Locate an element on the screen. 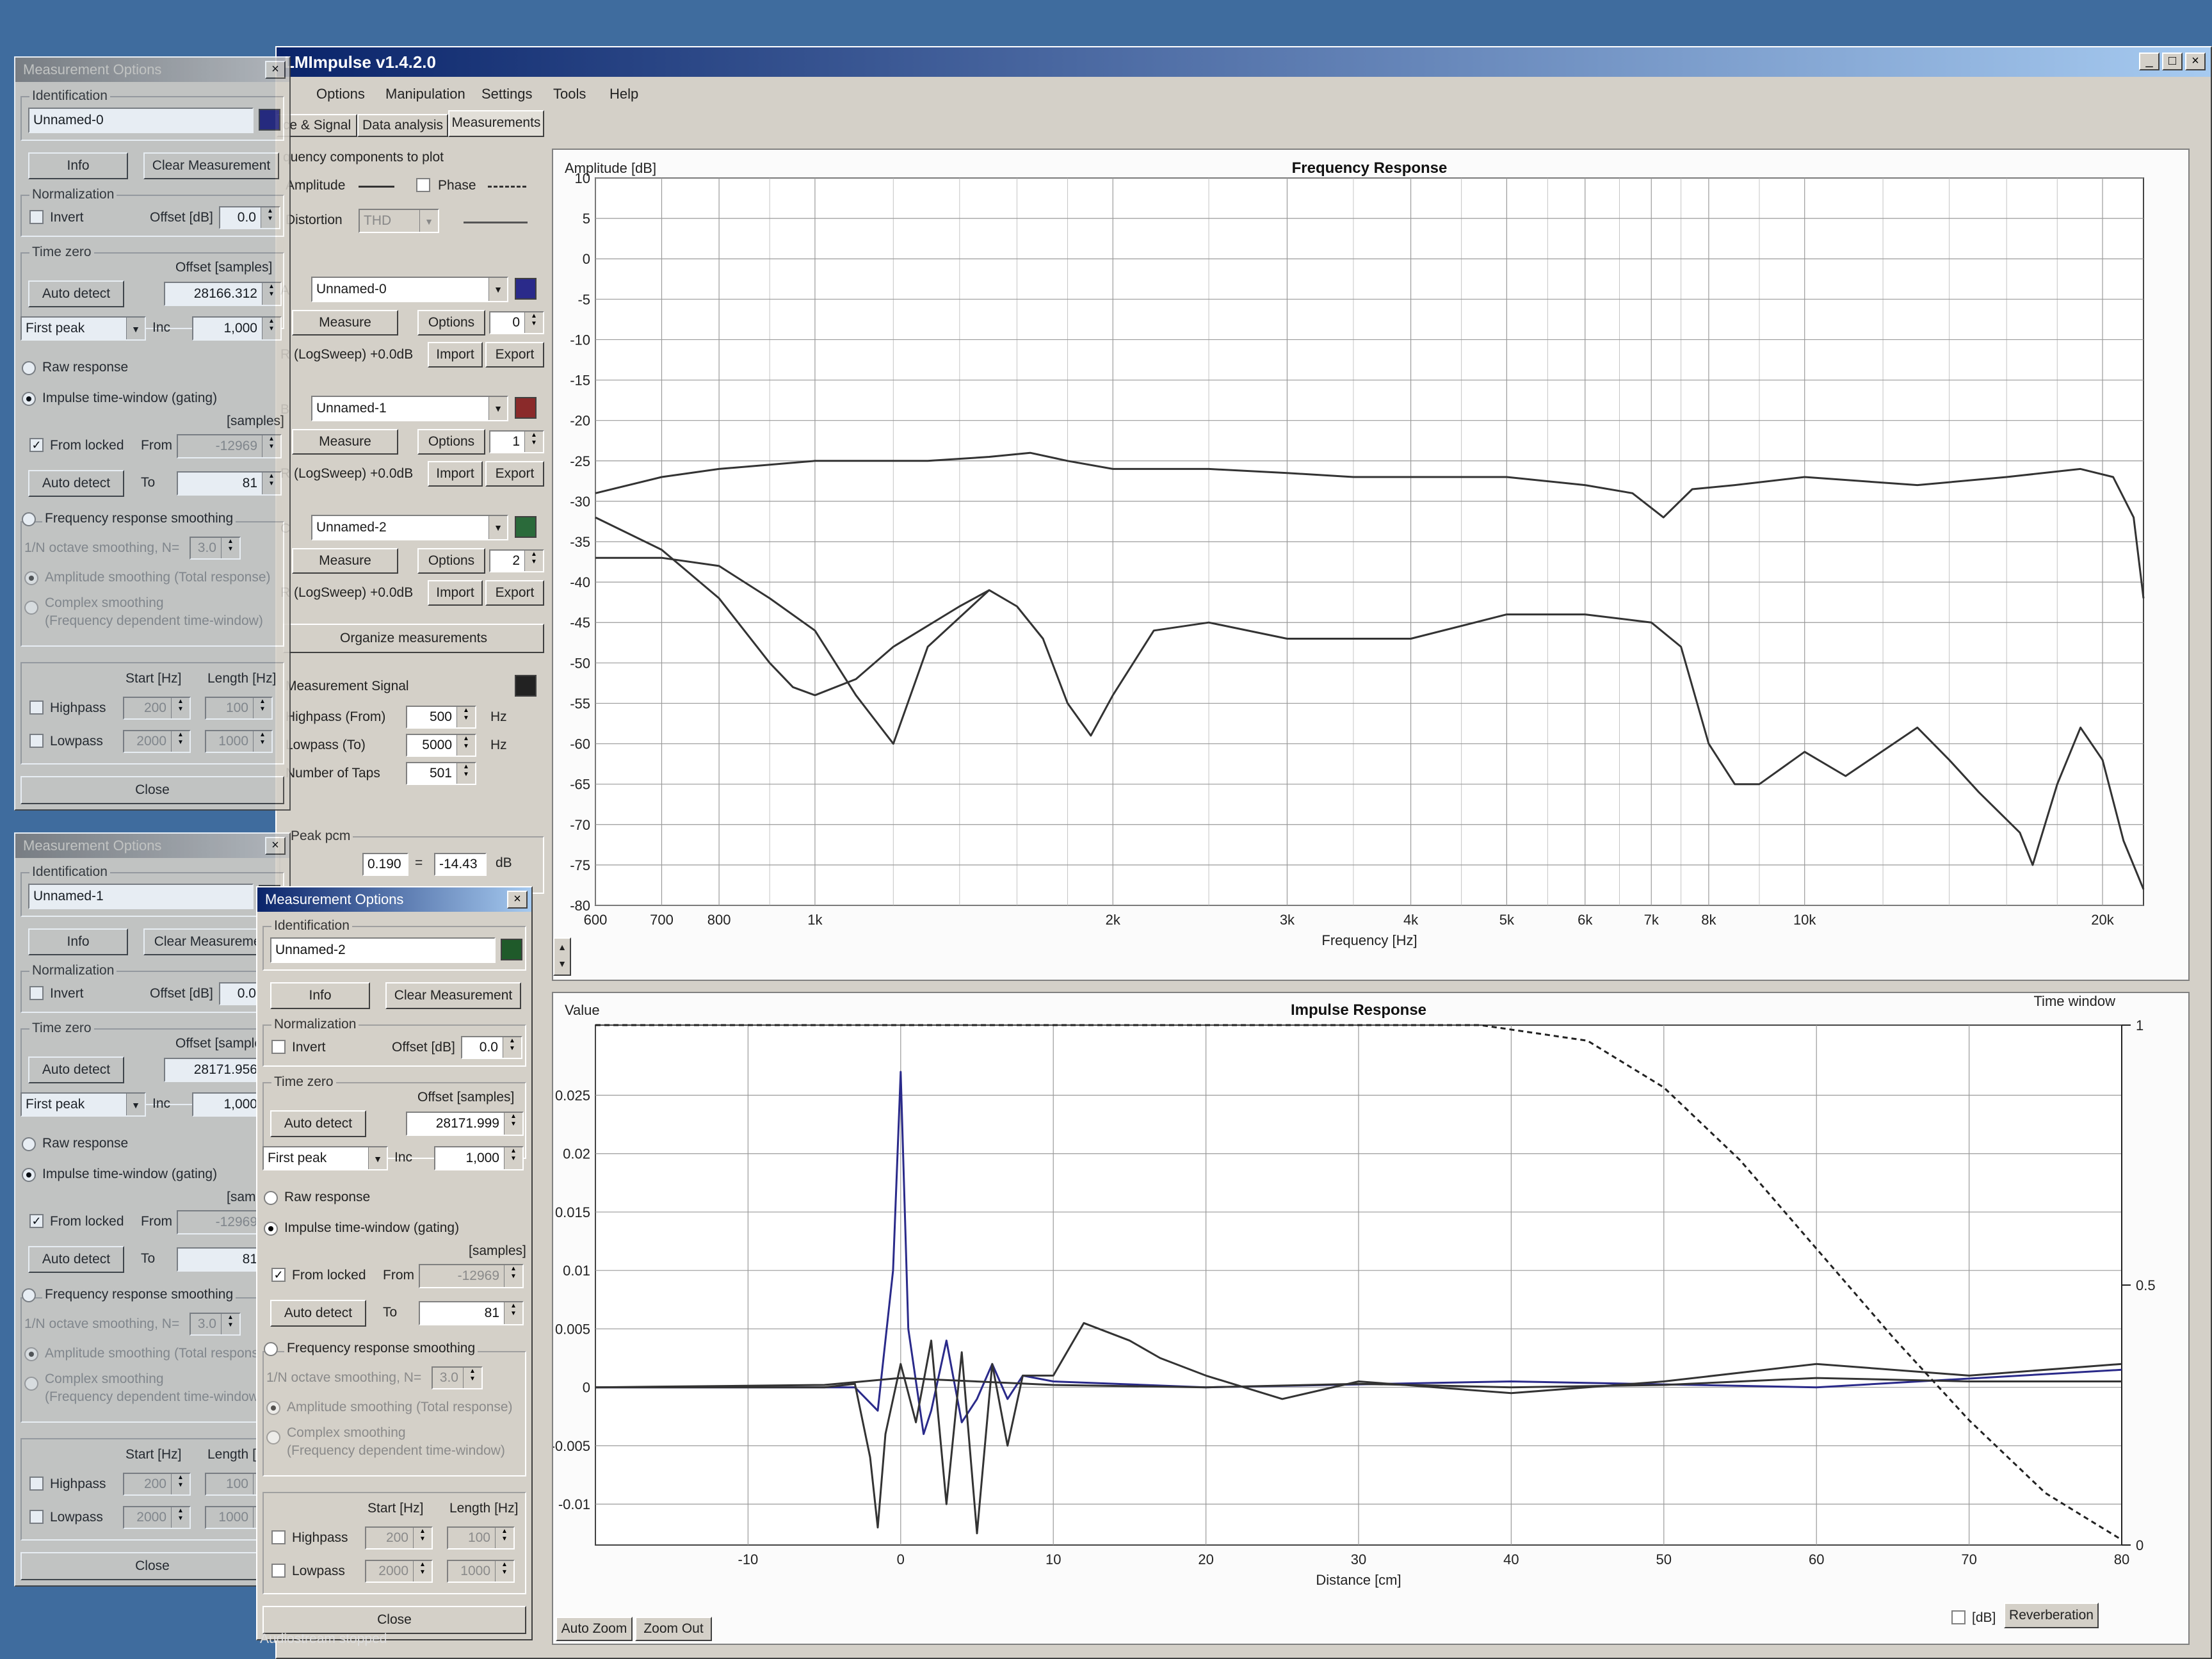  db-checkbox is located at coordinates (1958, 1617).